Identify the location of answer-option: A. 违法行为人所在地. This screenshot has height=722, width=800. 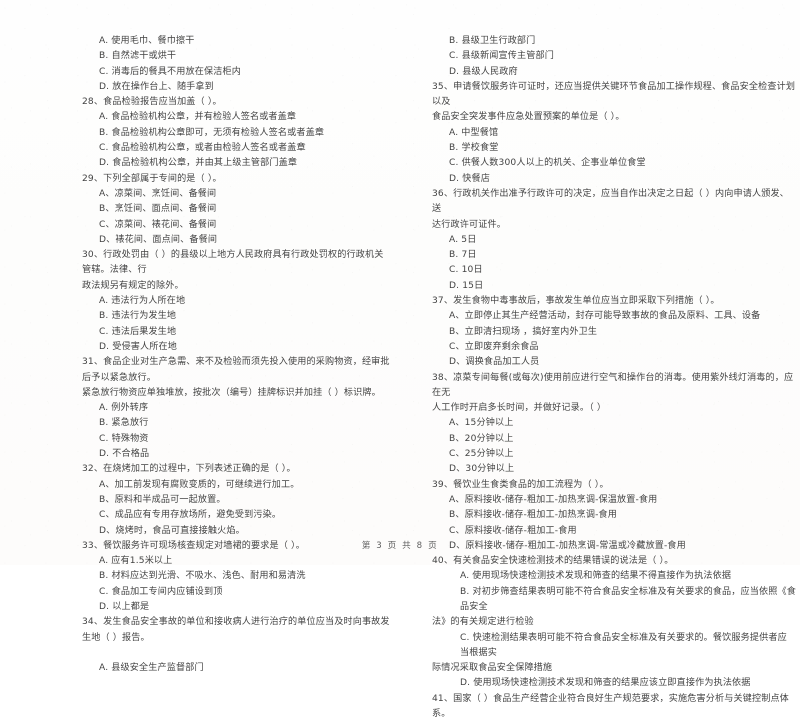
(142, 301).